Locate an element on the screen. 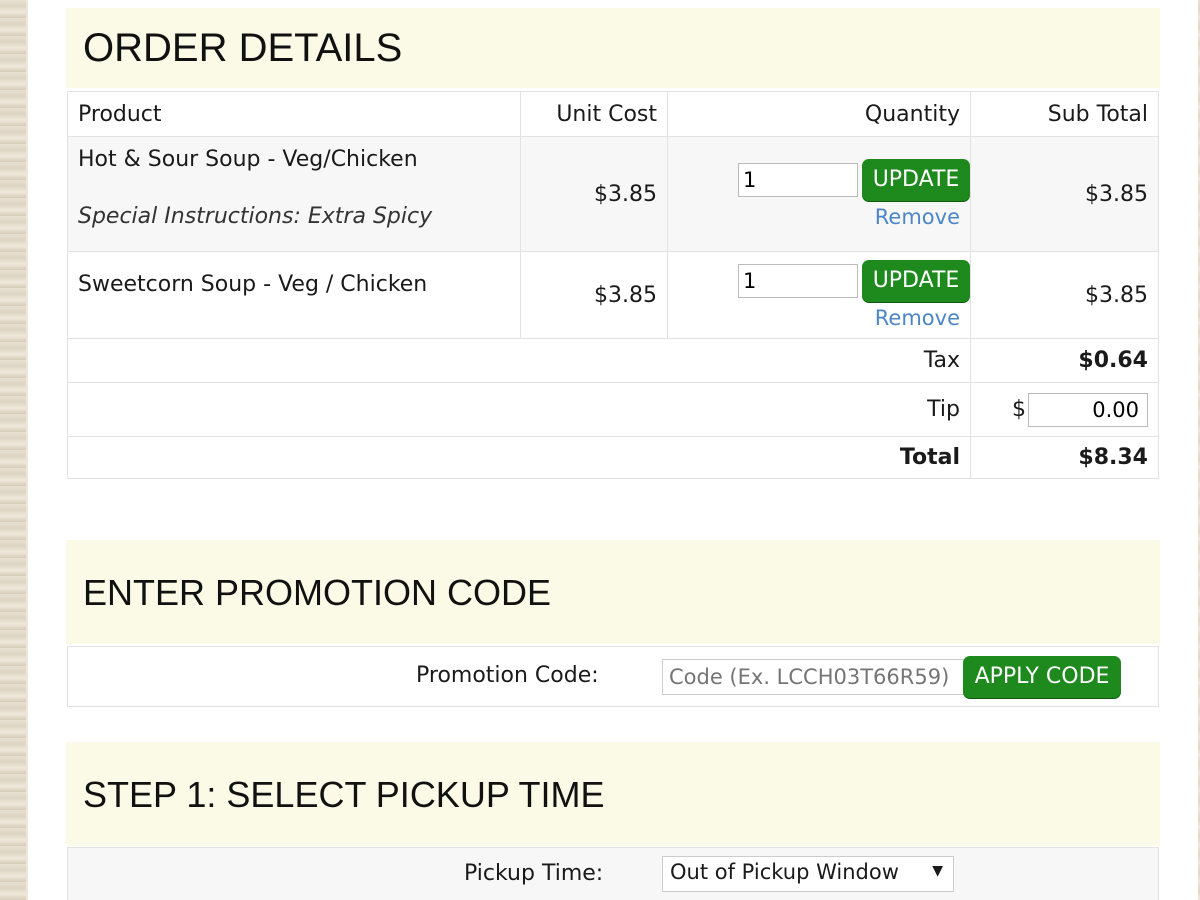 The height and width of the screenshot is (900, 1200). promotion-header: ENTER PROMOTION CODE is located at coordinates (613, 592).